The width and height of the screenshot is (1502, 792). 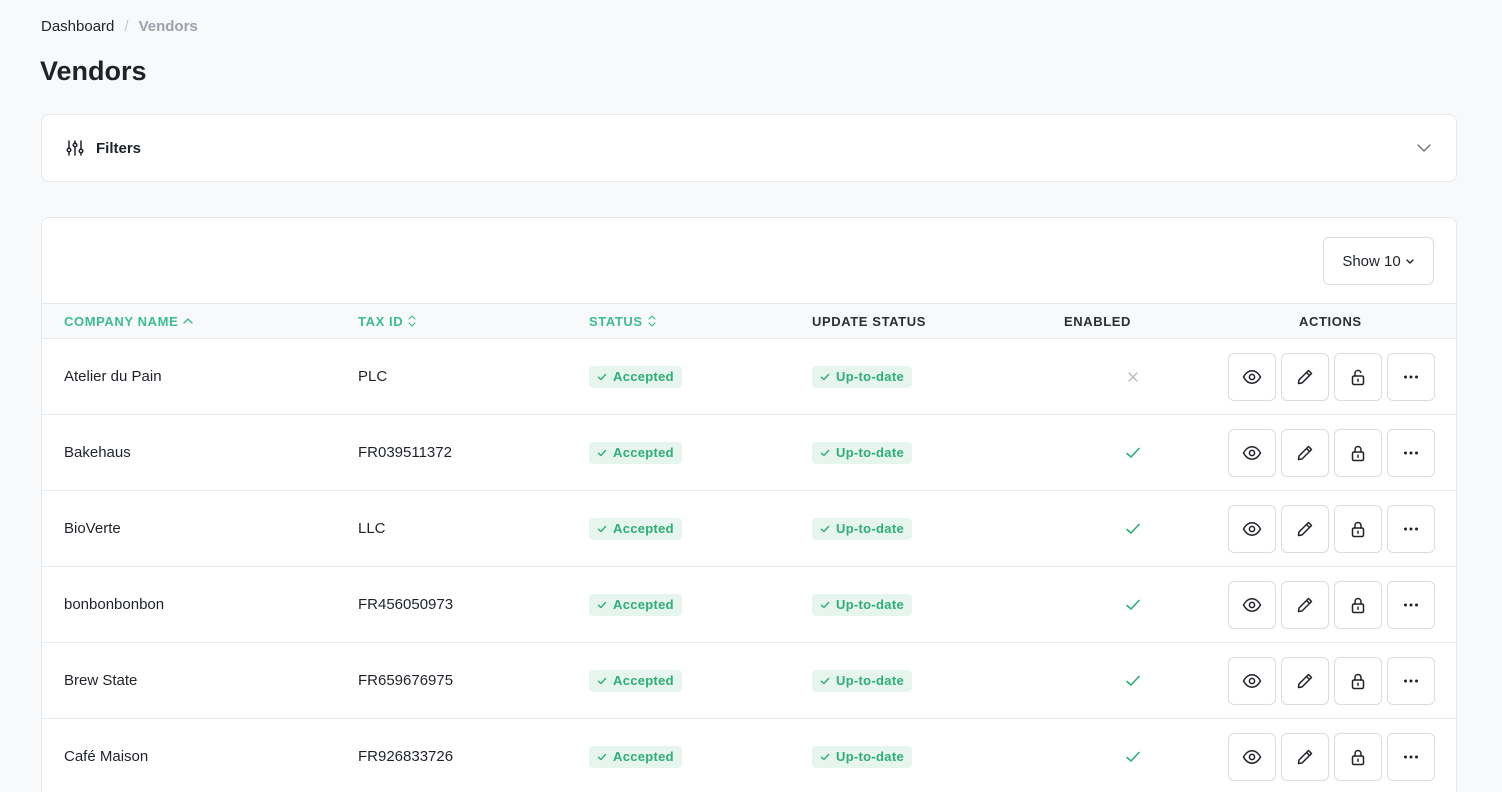 What do you see at coordinates (749, 148) in the screenshot?
I see `filters-panel-toggle: Filters` at bounding box center [749, 148].